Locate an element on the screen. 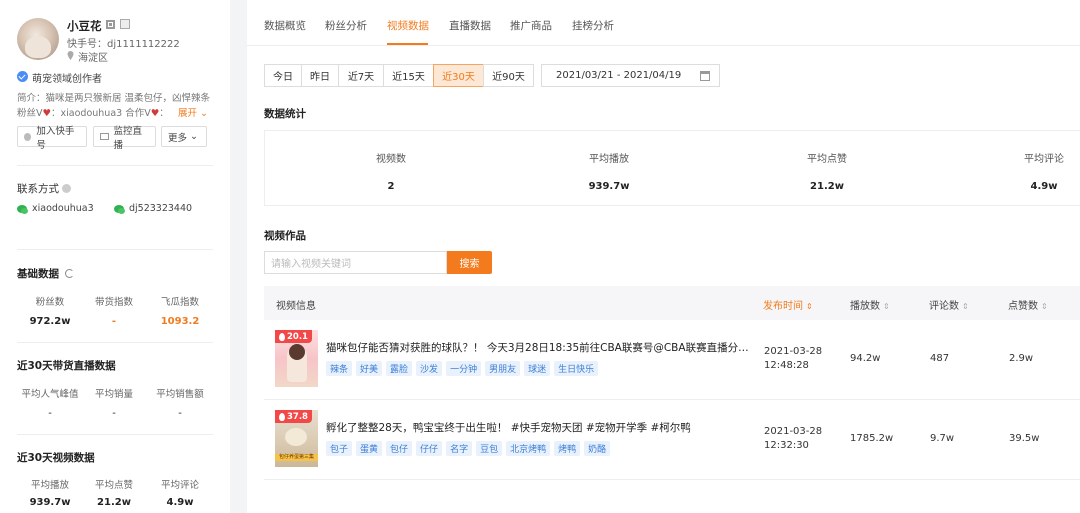 Image resolution: width=1080 pixels, height=513 pixels. stat-avg-comments: 平均评论 4.9w is located at coordinates (1044, 173).